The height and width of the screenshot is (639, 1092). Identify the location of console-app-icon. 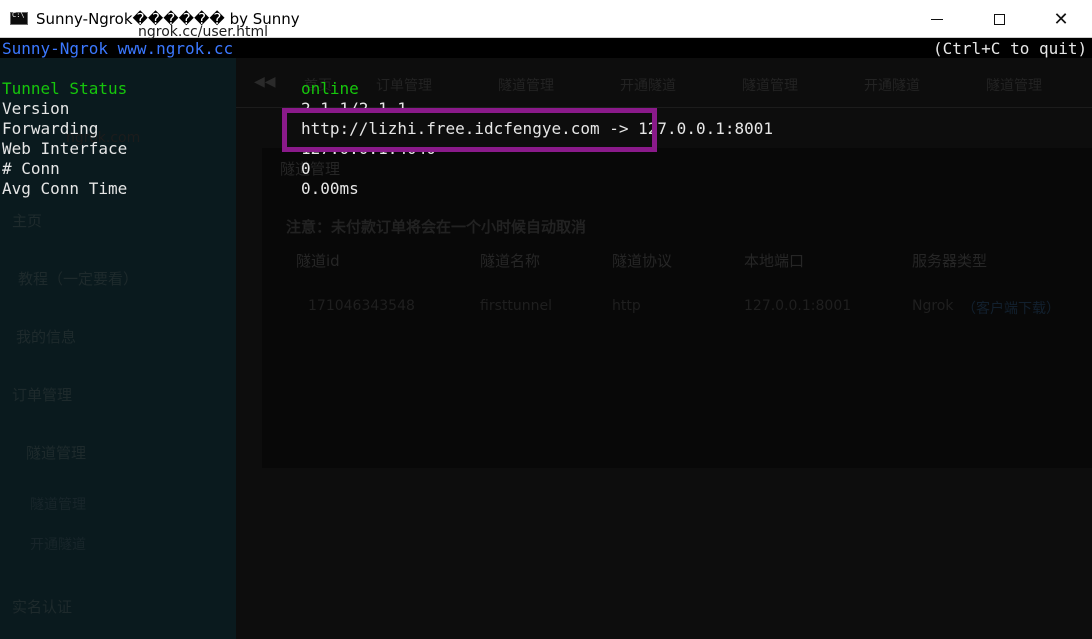
(19, 18).